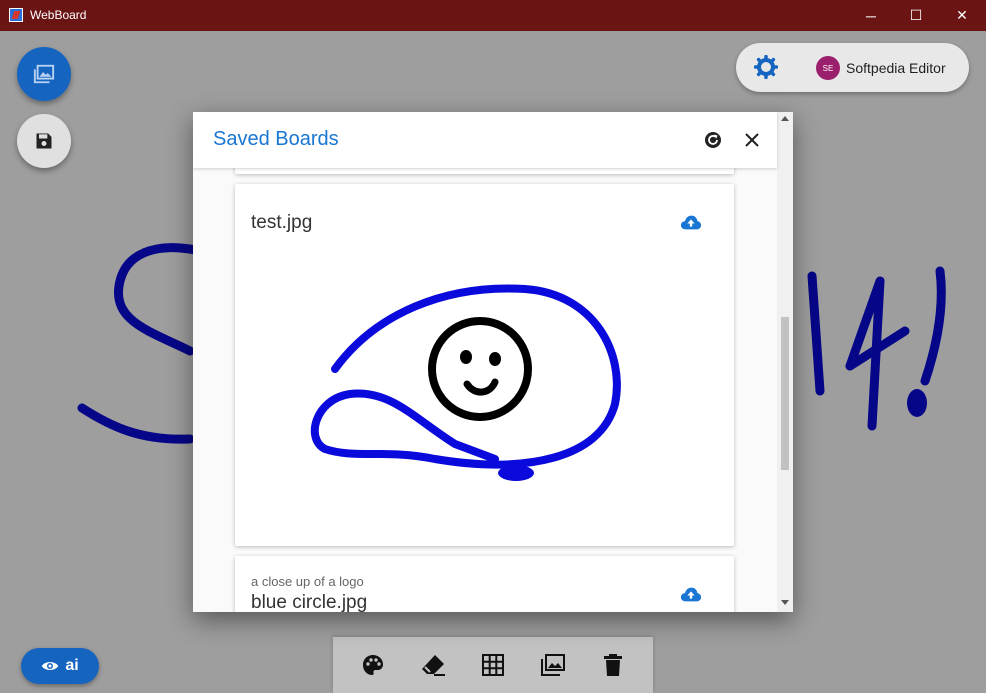 This screenshot has height=693, width=986. I want to click on scroll-thumb, so click(785, 393).